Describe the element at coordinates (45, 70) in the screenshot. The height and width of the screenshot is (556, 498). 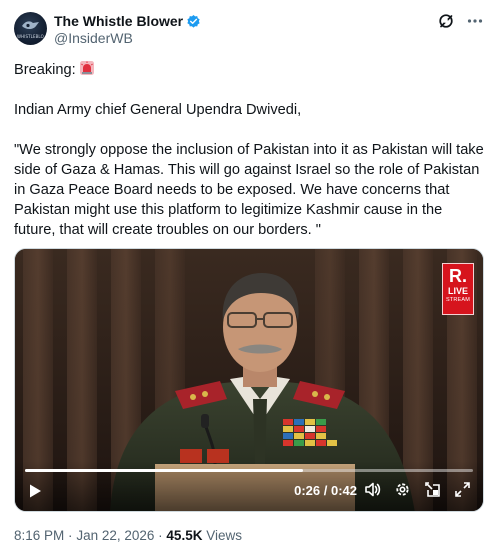
I see `breaking-label: Breaking:` at that location.